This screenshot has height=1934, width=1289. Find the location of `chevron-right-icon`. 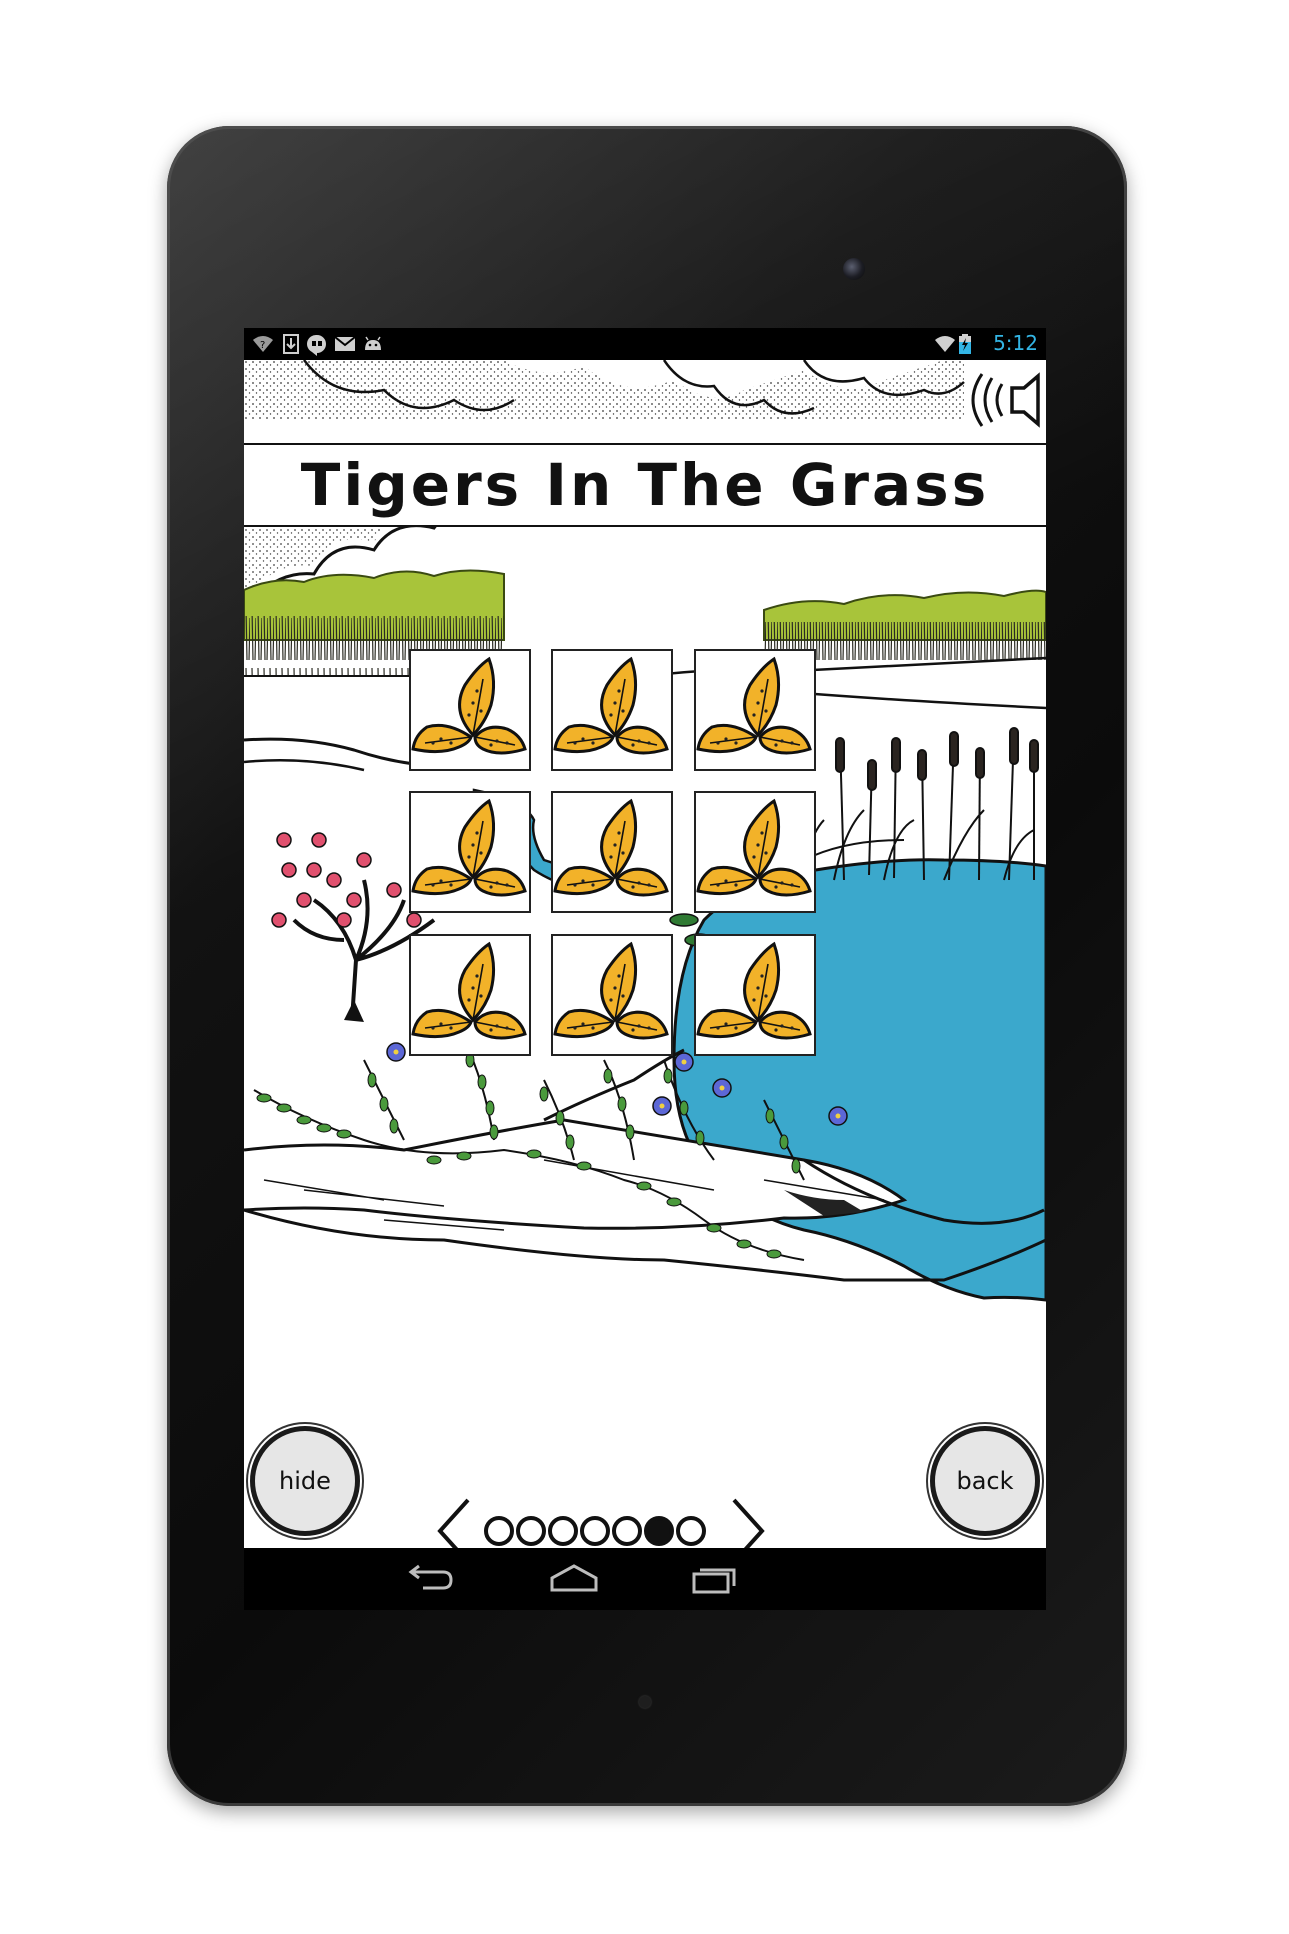

chevron-right-icon is located at coordinates (748, 1523).